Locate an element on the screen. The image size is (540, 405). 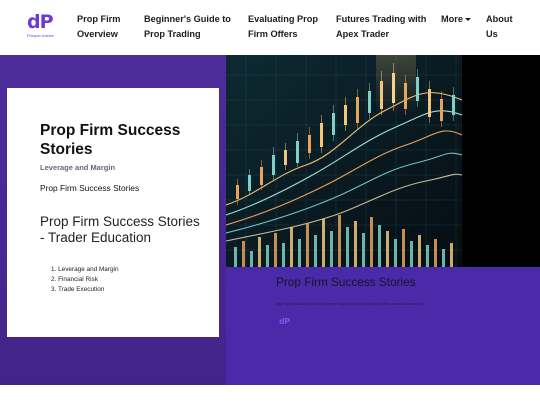
list-item: 1. Leverage and Margin is located at coordinates (85, 269).